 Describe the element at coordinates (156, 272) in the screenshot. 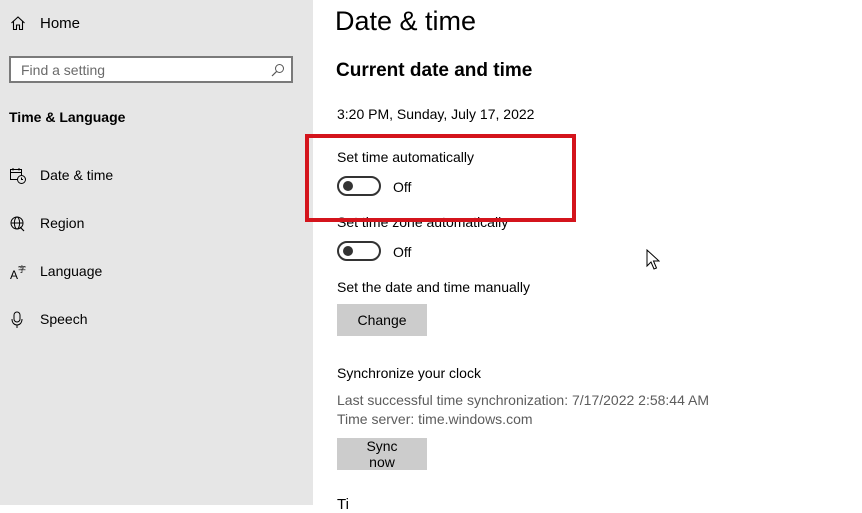

I see `sidebar-item-language: A 字 Language` at that location.